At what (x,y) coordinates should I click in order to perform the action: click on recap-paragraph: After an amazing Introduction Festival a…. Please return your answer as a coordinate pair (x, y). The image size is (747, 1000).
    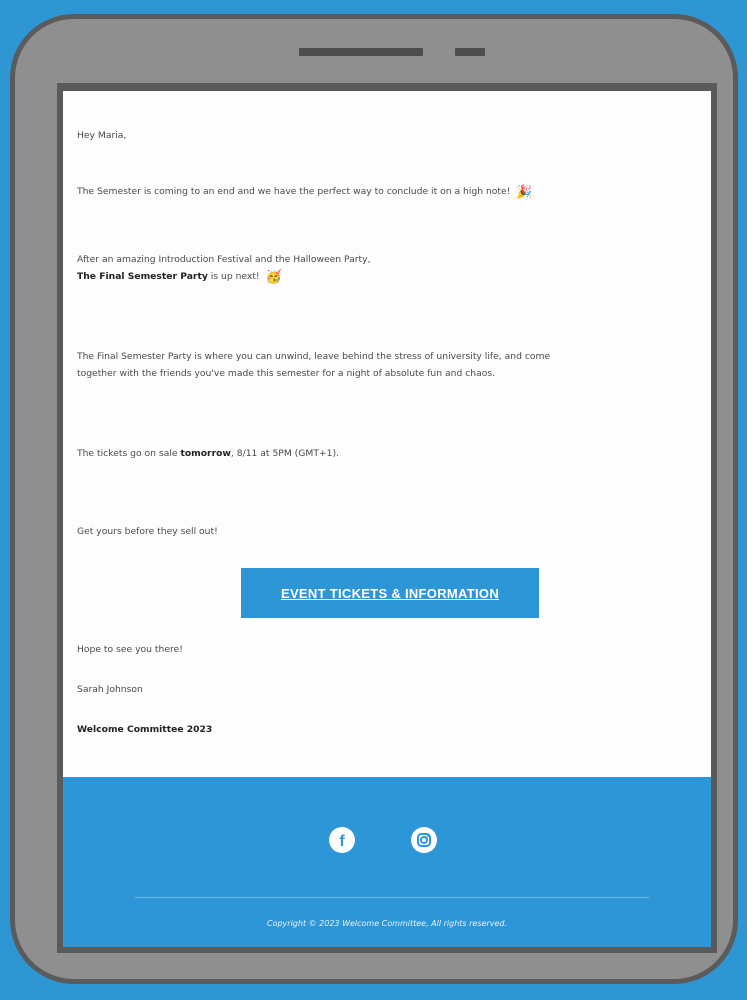
    Looking at the image, I should click on (224, 268).